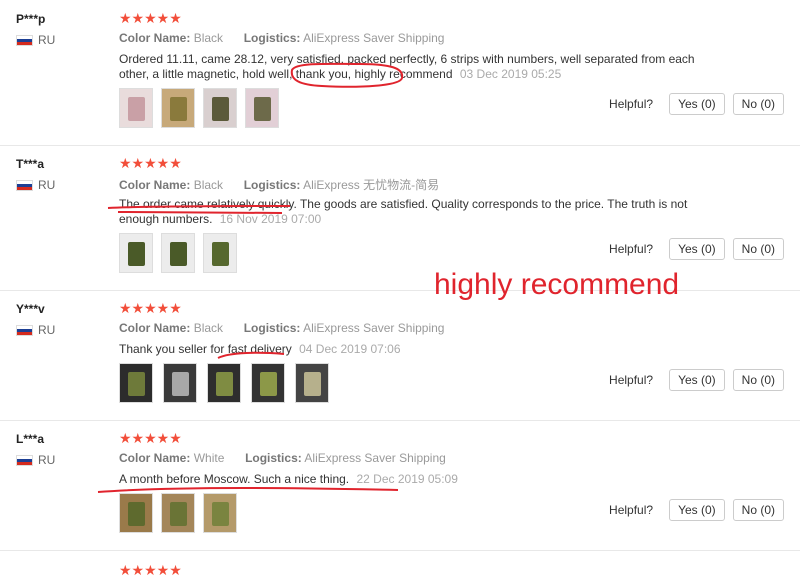  Describe the element at coordinates (30, 309) in the screenshot. I see `reviewer-name: Y***v` at that location.